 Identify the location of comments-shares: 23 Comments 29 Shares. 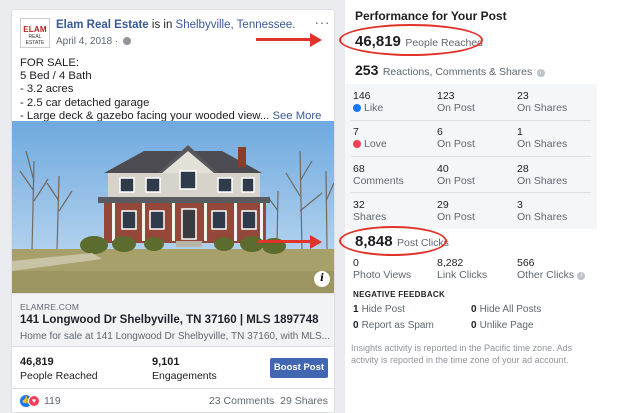
(268, 401).